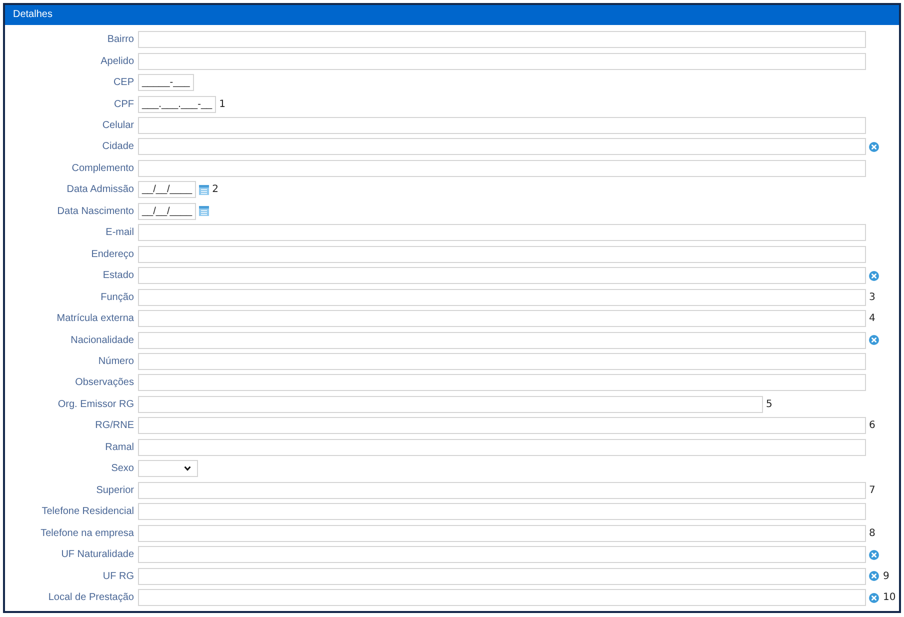  What do you see at coordinates (102, 168) in the screenshot?
I see `field-label: Complemento` at bounding box center [102, 168].